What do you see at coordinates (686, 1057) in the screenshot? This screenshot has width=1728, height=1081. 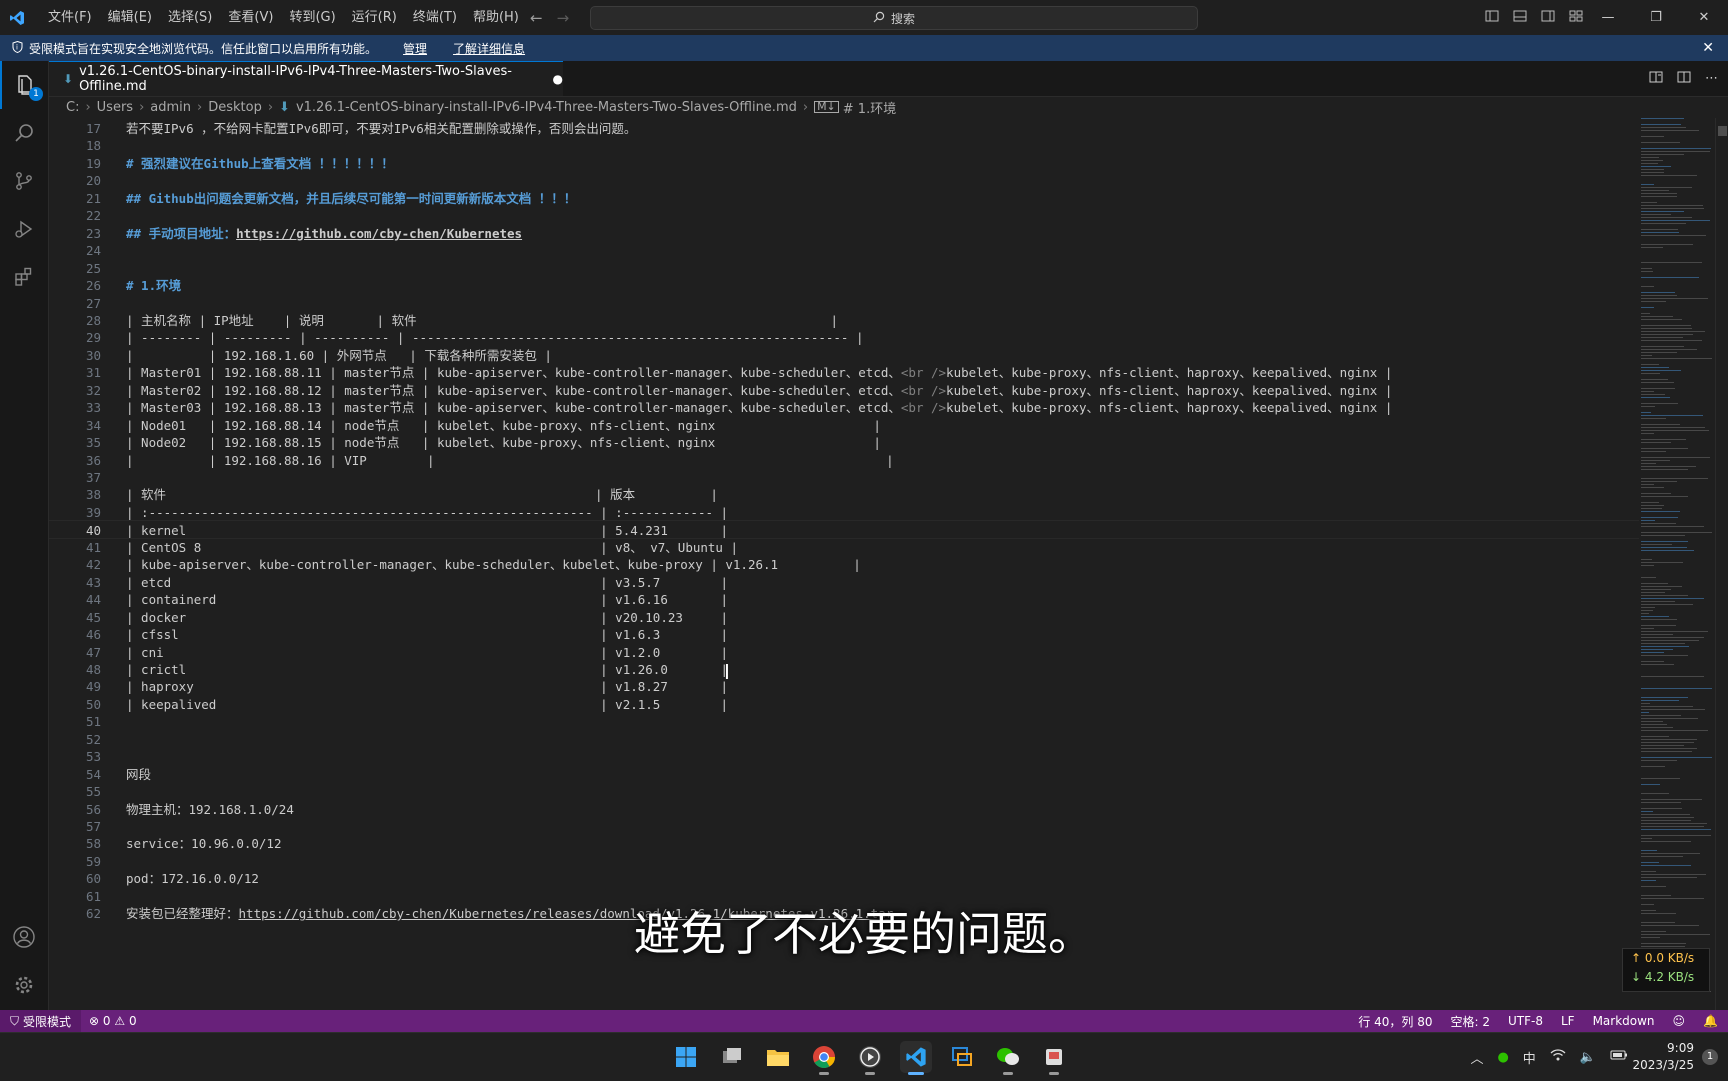 I see `start-windows-icon` at bounding box center [686, 1057].